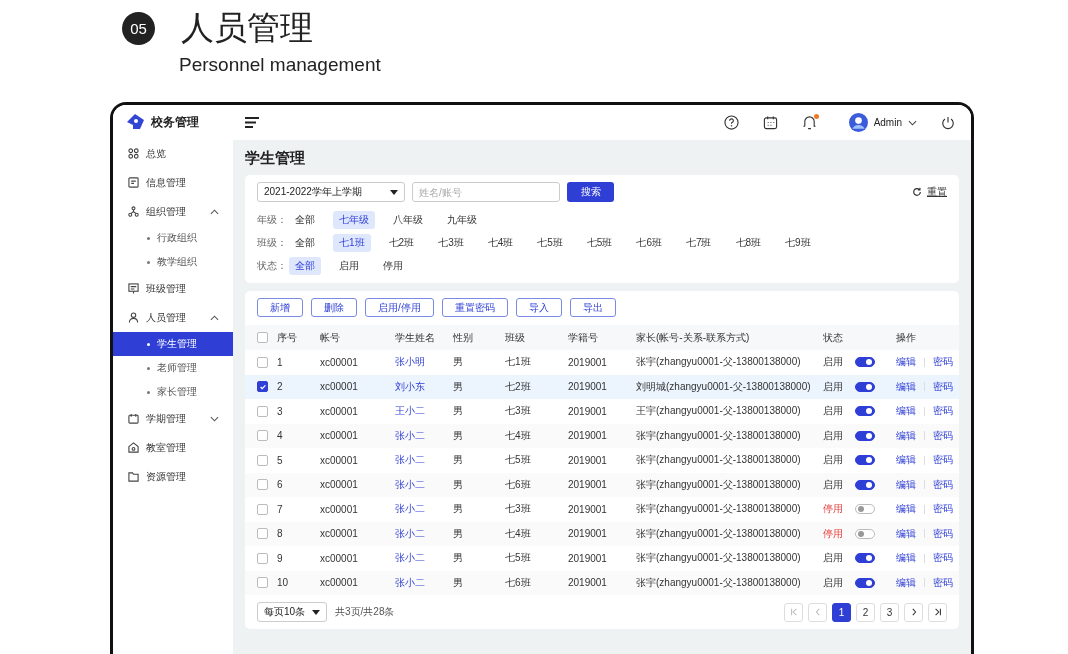 The height and width of the screenshot is (654, 1068). Describe the element at coordinates (649, 242) in the screenshot. I see `filter-option: 七6班` at that location.